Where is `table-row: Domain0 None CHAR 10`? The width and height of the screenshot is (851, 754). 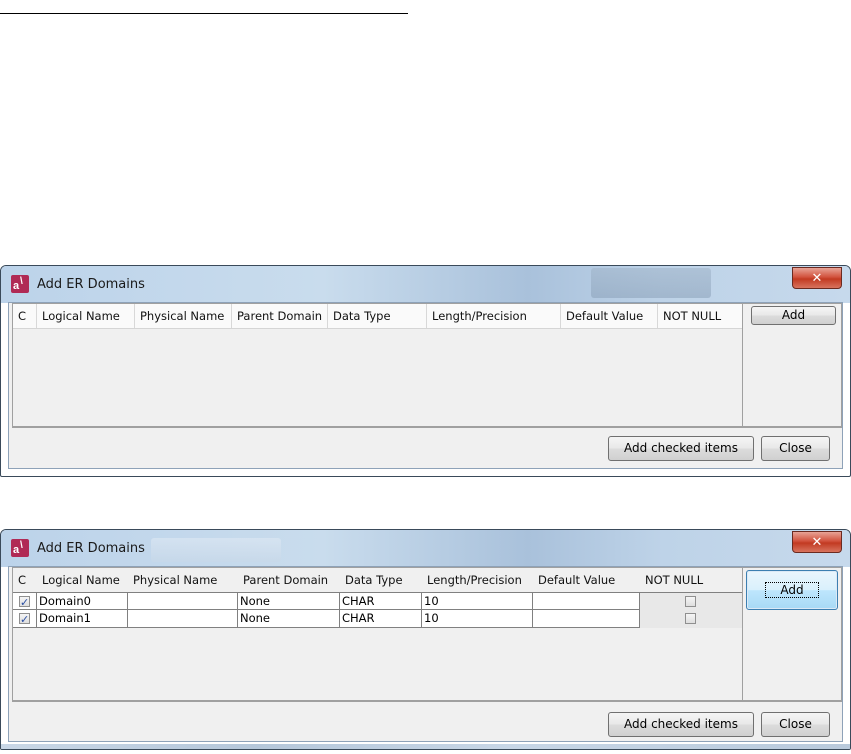 table-row: Domain0 None CHAR 10 is located at coordinates (378, 601).